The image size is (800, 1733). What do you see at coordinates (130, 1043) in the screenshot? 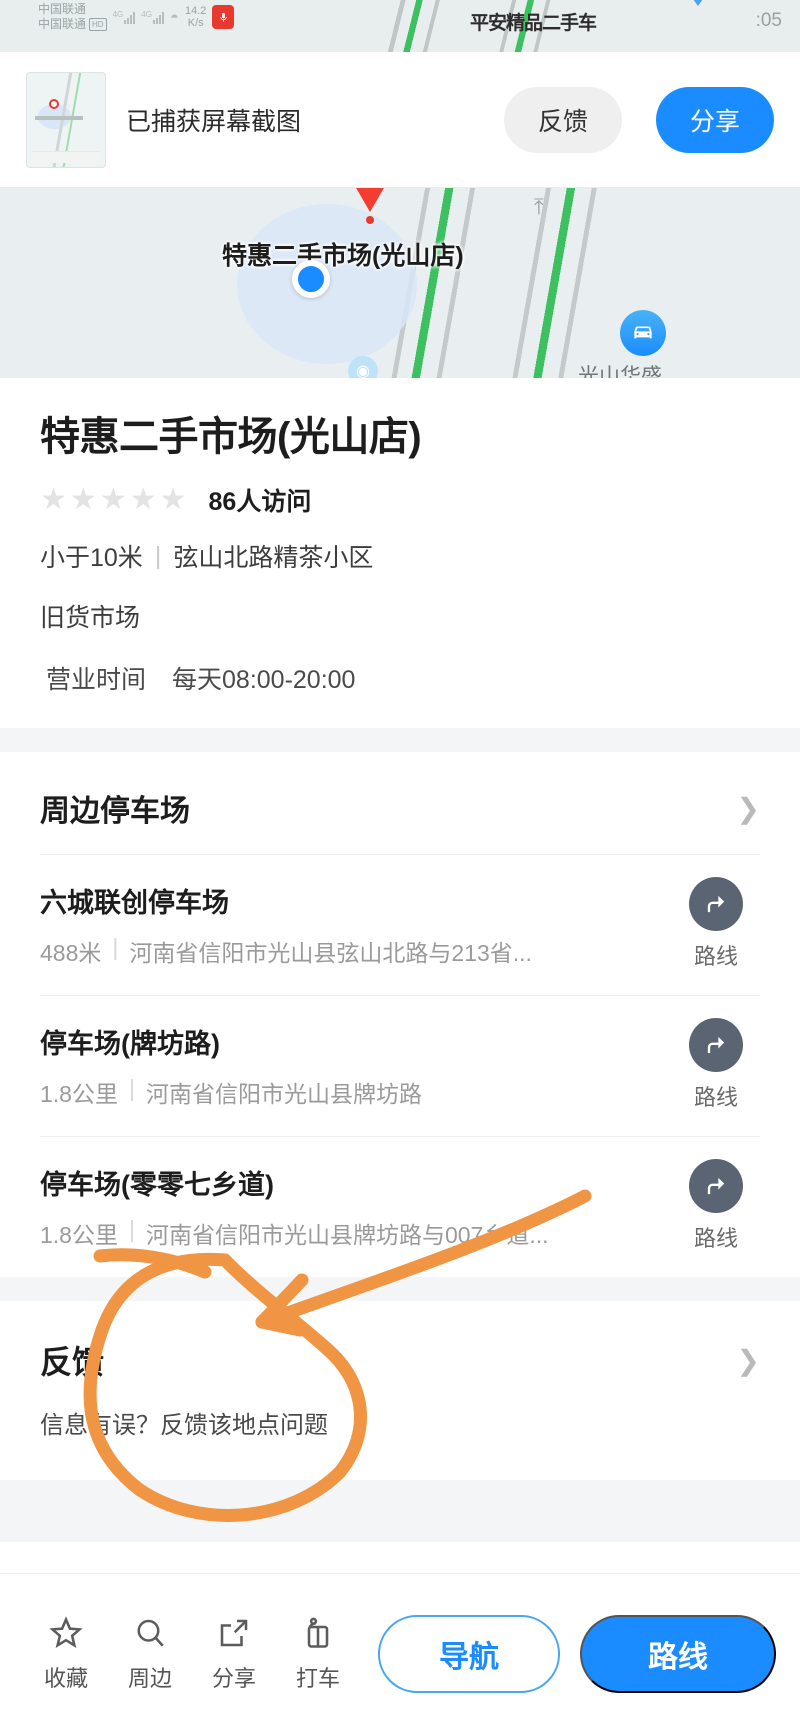
I see `parking-item-name: 停车场(牌坊路)` at bounding box center [130, 1043].